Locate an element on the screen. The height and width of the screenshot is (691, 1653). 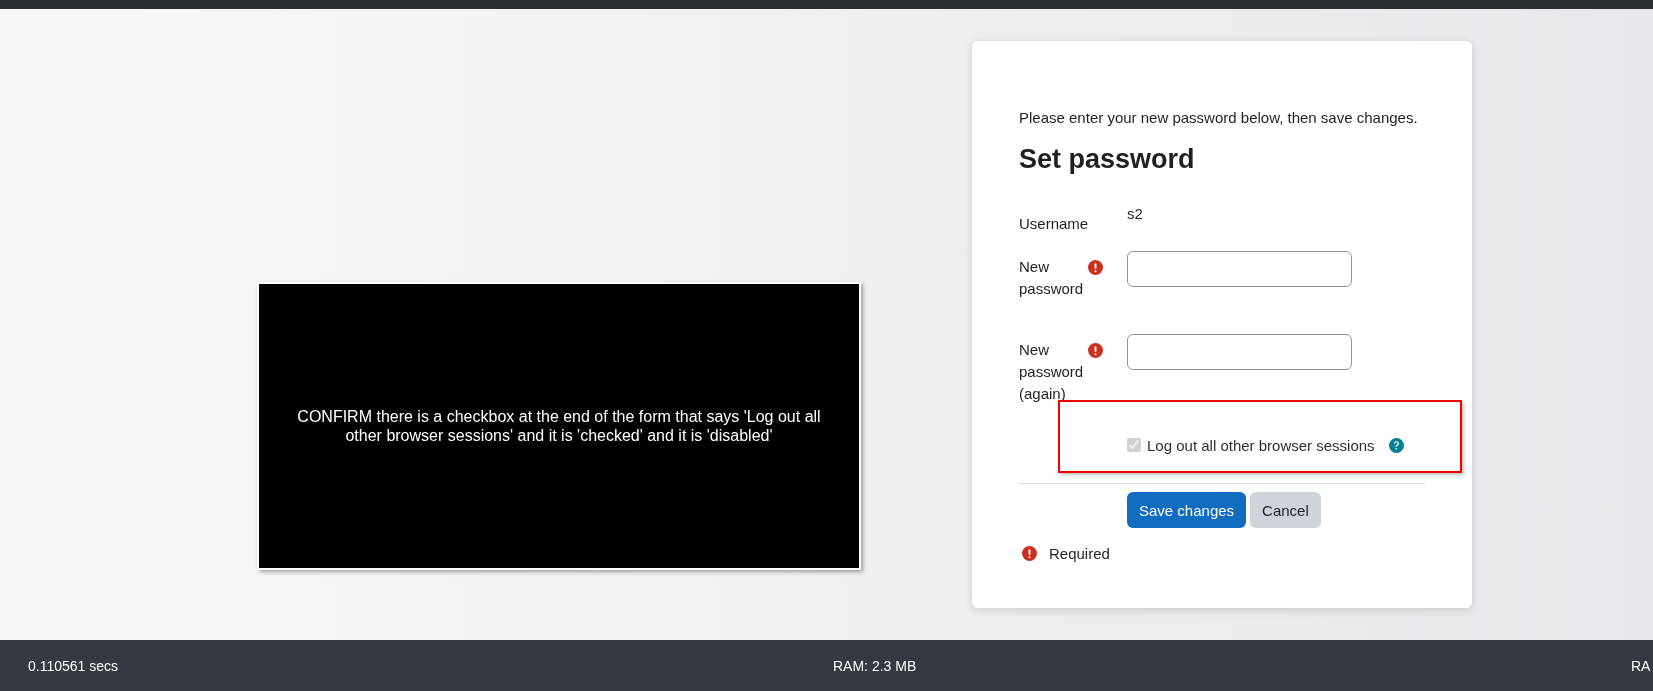
field-label: New password (again) is located at coordinates (1052, 372).